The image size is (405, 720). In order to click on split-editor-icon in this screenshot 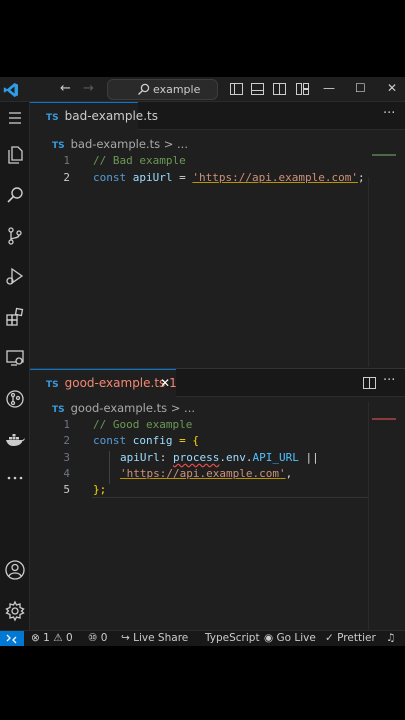, I will do `click(369, 383)`.